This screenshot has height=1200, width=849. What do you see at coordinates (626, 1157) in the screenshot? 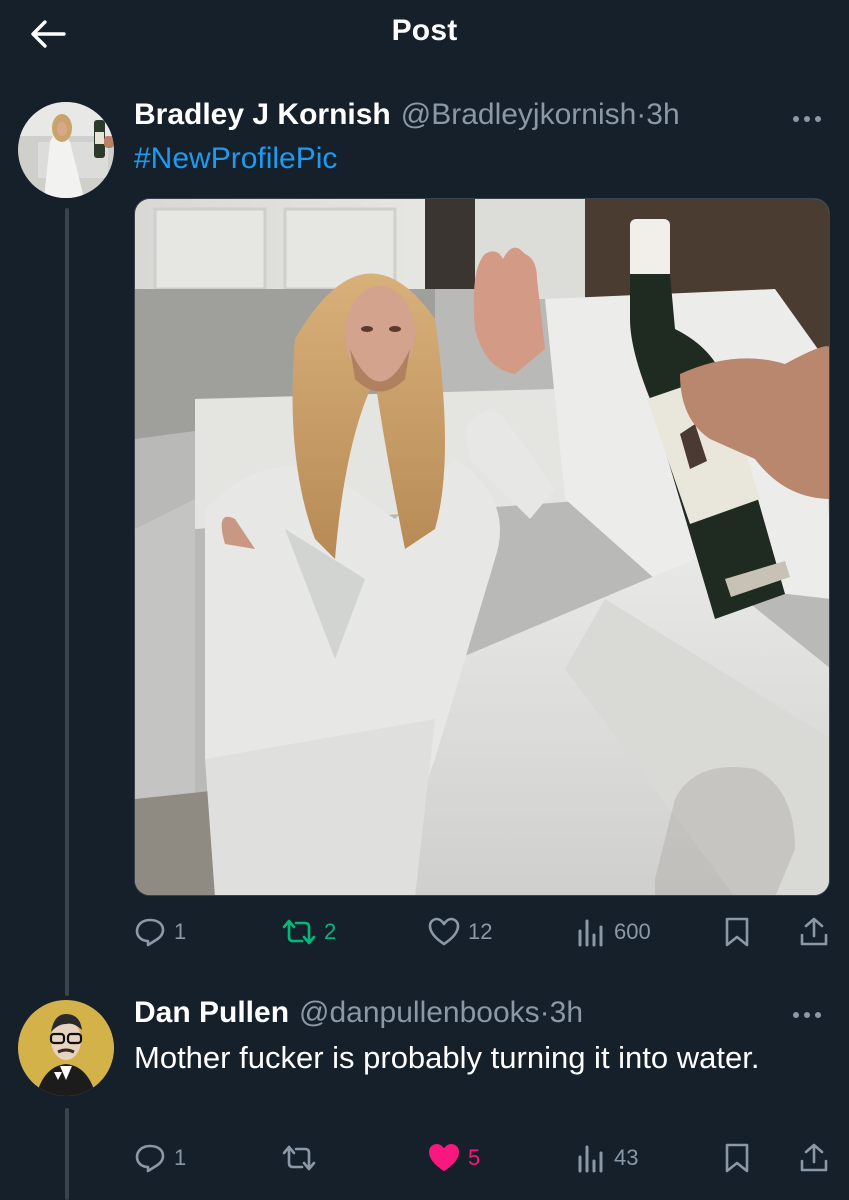
I see `views-count: 43` at bounding box center [626, 1157].